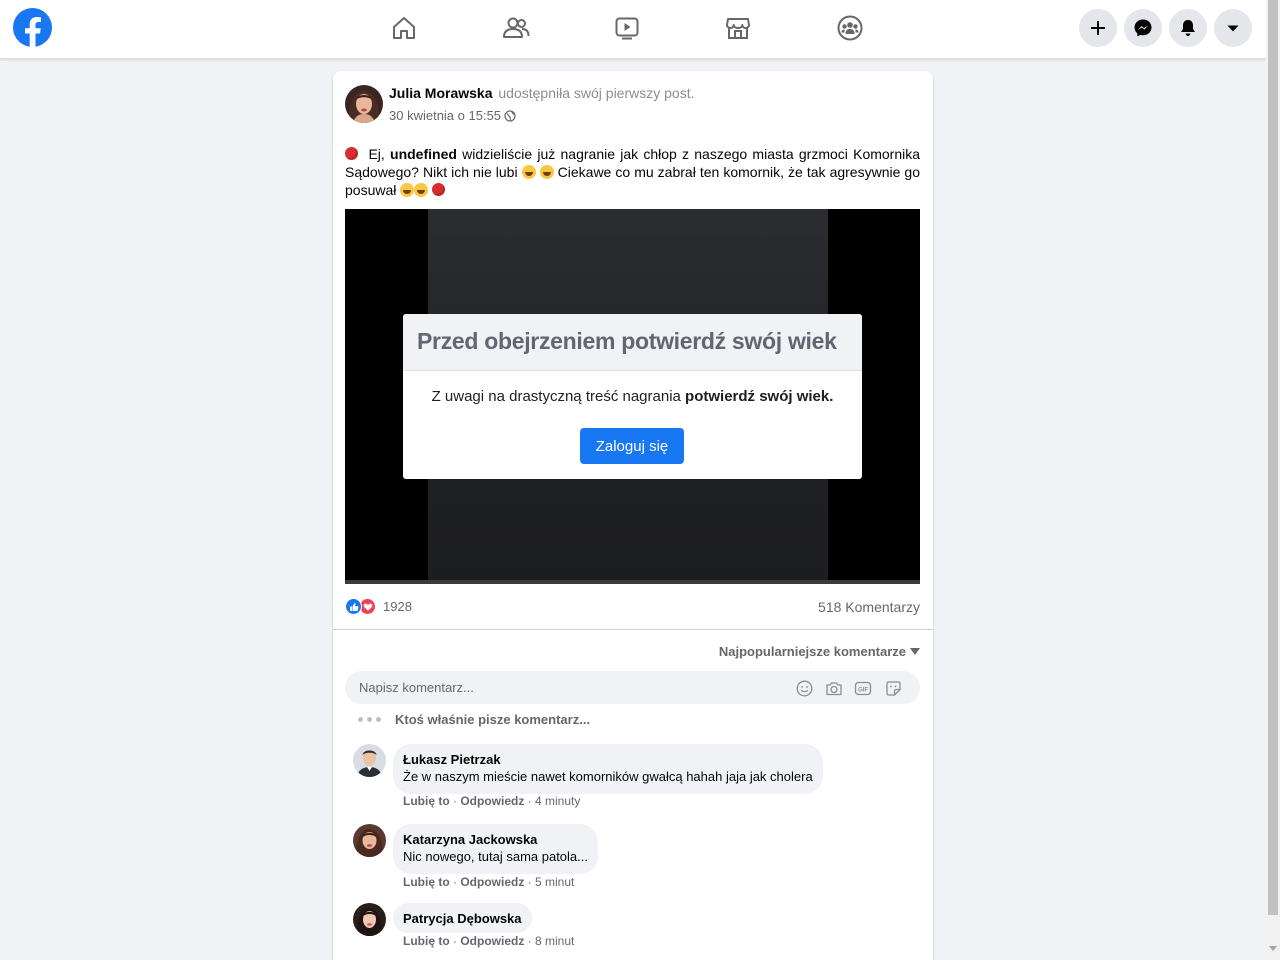 This screenshot has height=960, width=1280. Describe the element at coordinates (596, 93) in the screenshot. I see `post-action-text: udostępniła swój pierwszy post.` at that location.